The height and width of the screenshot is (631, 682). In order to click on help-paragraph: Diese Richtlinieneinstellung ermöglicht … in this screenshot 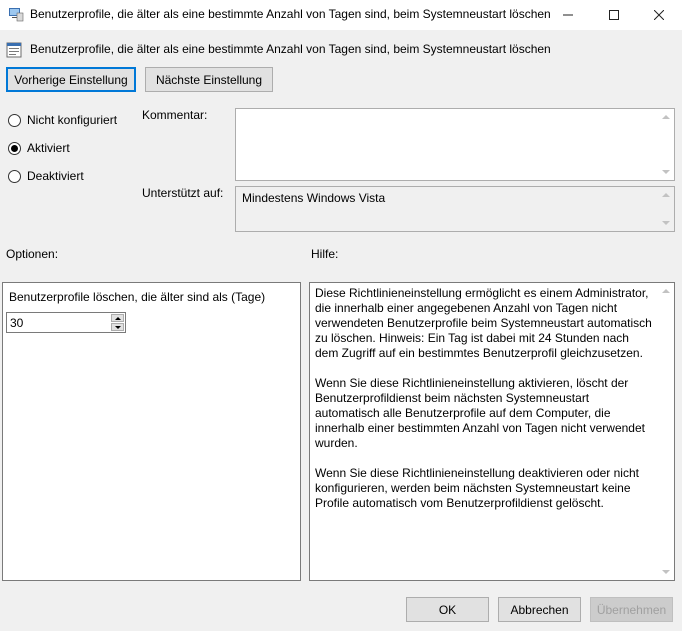, I will do `click(483, 323)`.